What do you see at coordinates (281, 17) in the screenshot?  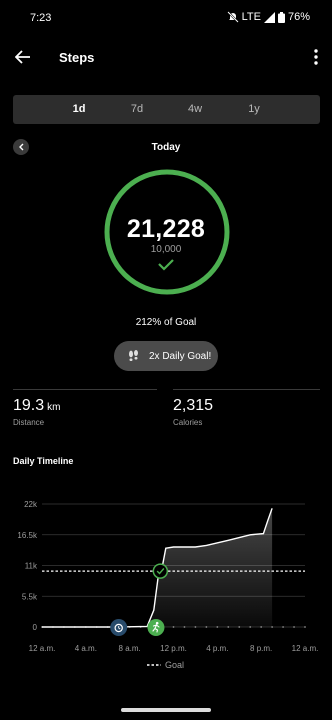 I see `battery-icon` at bounding box center [281, 17].